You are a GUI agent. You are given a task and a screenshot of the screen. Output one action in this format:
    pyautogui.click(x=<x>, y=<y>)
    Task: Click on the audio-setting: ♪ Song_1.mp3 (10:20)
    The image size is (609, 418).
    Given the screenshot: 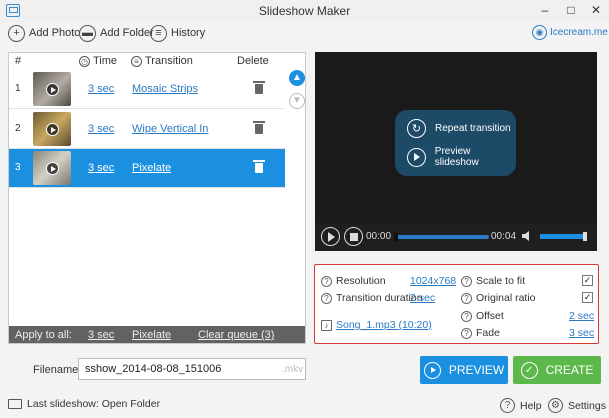 What is the action you would take?
    pyautogui.click(x=376, y=325)
    